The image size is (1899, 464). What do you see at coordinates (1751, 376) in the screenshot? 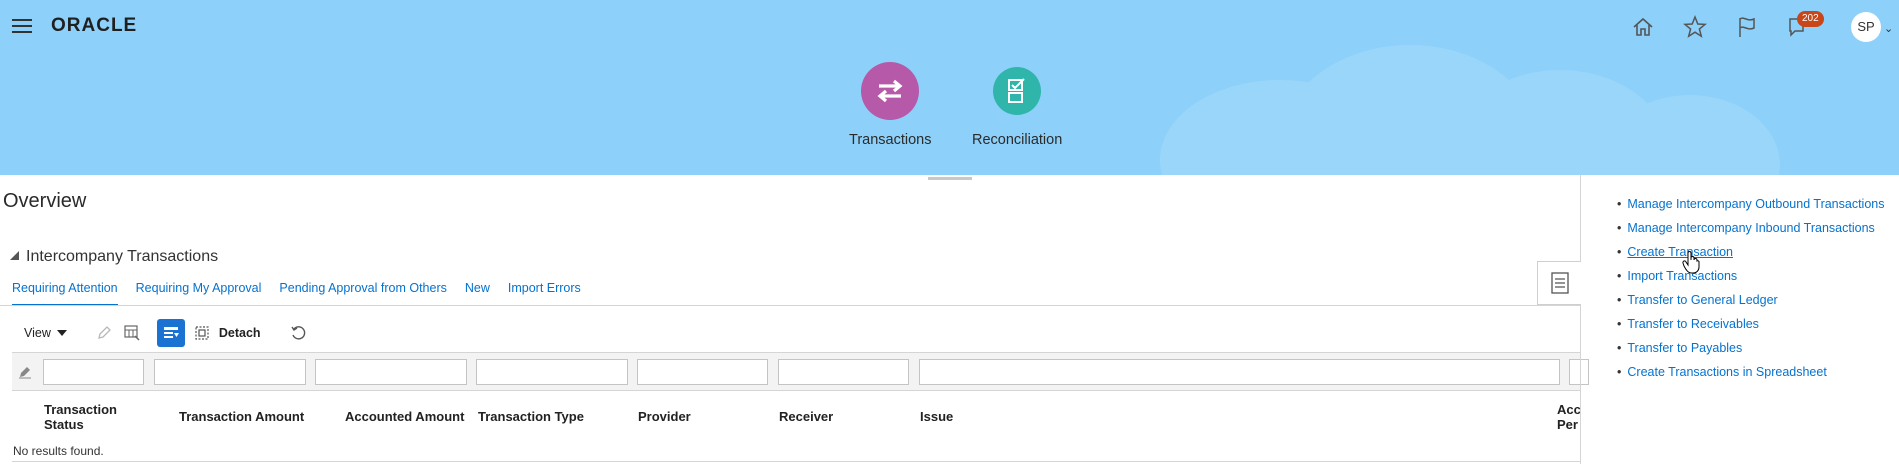
I see `task-link-create-spreadsheet: Create Transactions in Spreadsheet` at bounding box center [1751, 376].